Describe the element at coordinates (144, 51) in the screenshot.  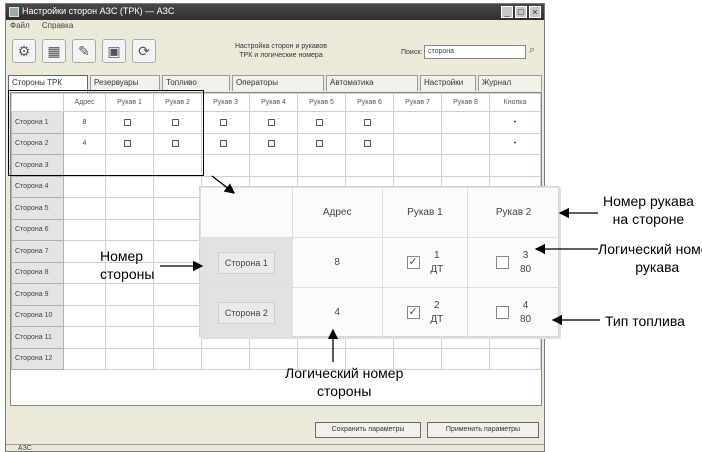
I see `refresh-button: ⟳` at that location.